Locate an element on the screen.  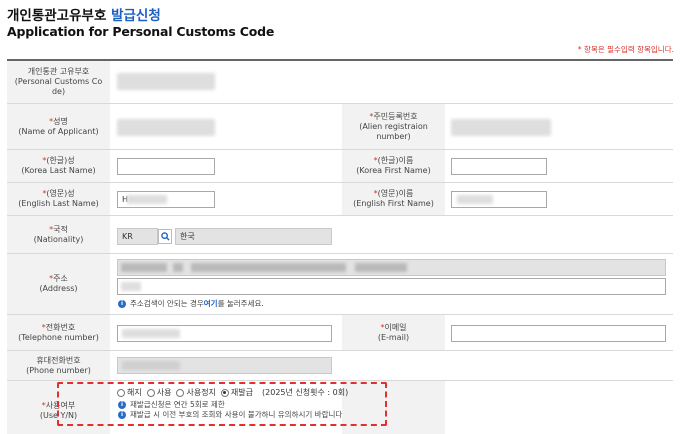
search-icon is located at coordinates (165, 236).